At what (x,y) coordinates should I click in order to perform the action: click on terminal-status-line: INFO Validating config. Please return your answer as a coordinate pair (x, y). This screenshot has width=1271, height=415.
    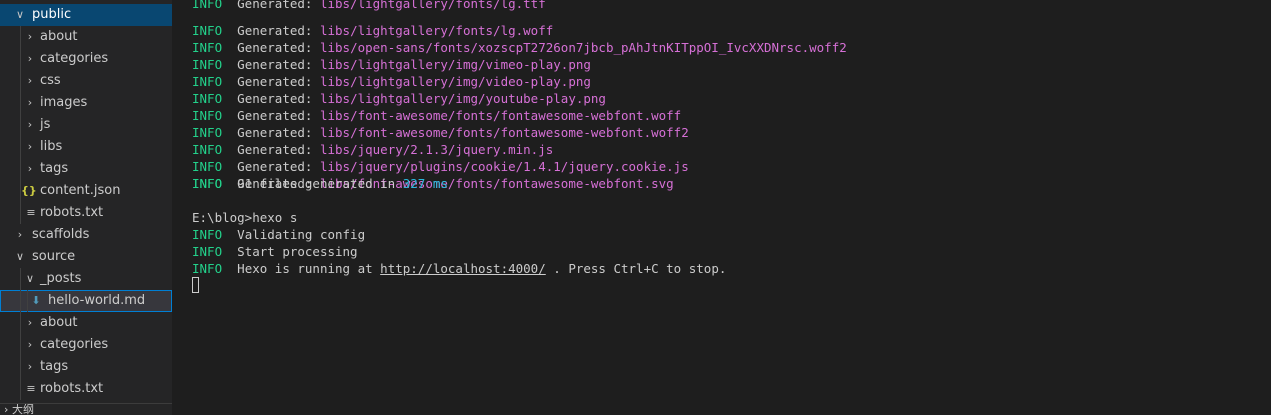
    Looking at the image, I should click on (278, 234).